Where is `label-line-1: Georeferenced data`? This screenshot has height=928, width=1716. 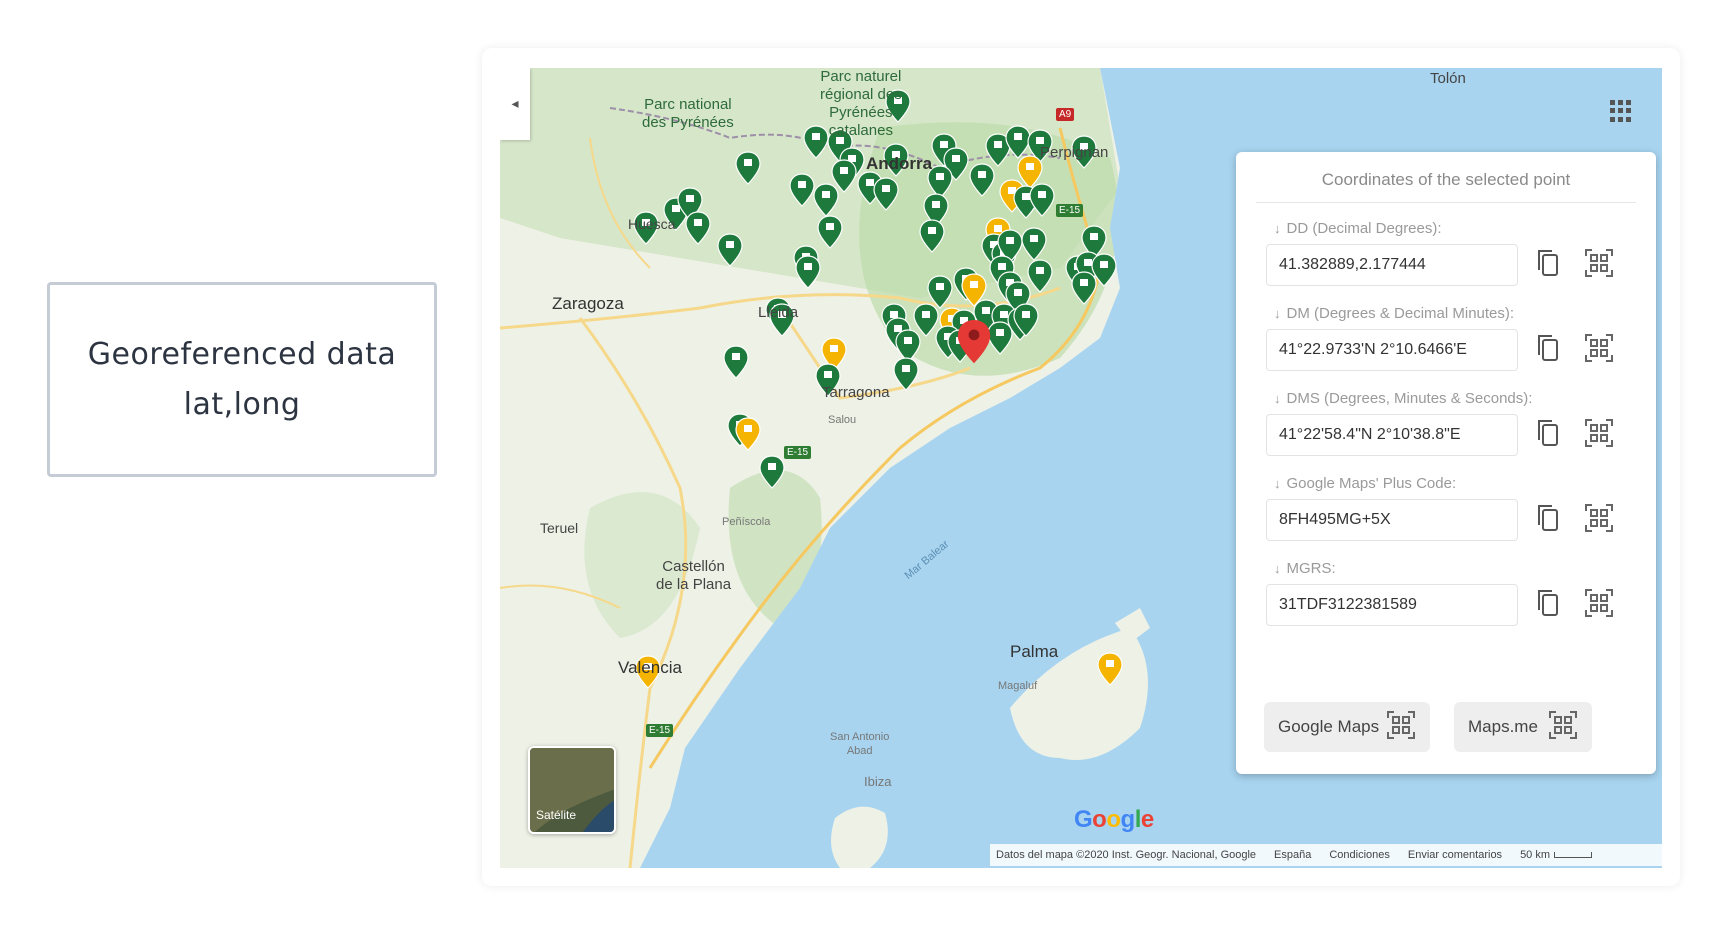
label-line-1: Georeferenced data is located at coordinates (242, 354).